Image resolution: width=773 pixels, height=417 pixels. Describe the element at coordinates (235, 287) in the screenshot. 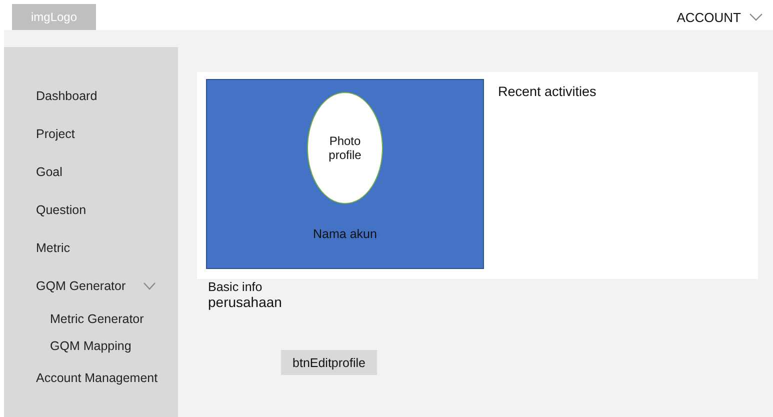

I see `basic-info-label: Basic info` at that location.